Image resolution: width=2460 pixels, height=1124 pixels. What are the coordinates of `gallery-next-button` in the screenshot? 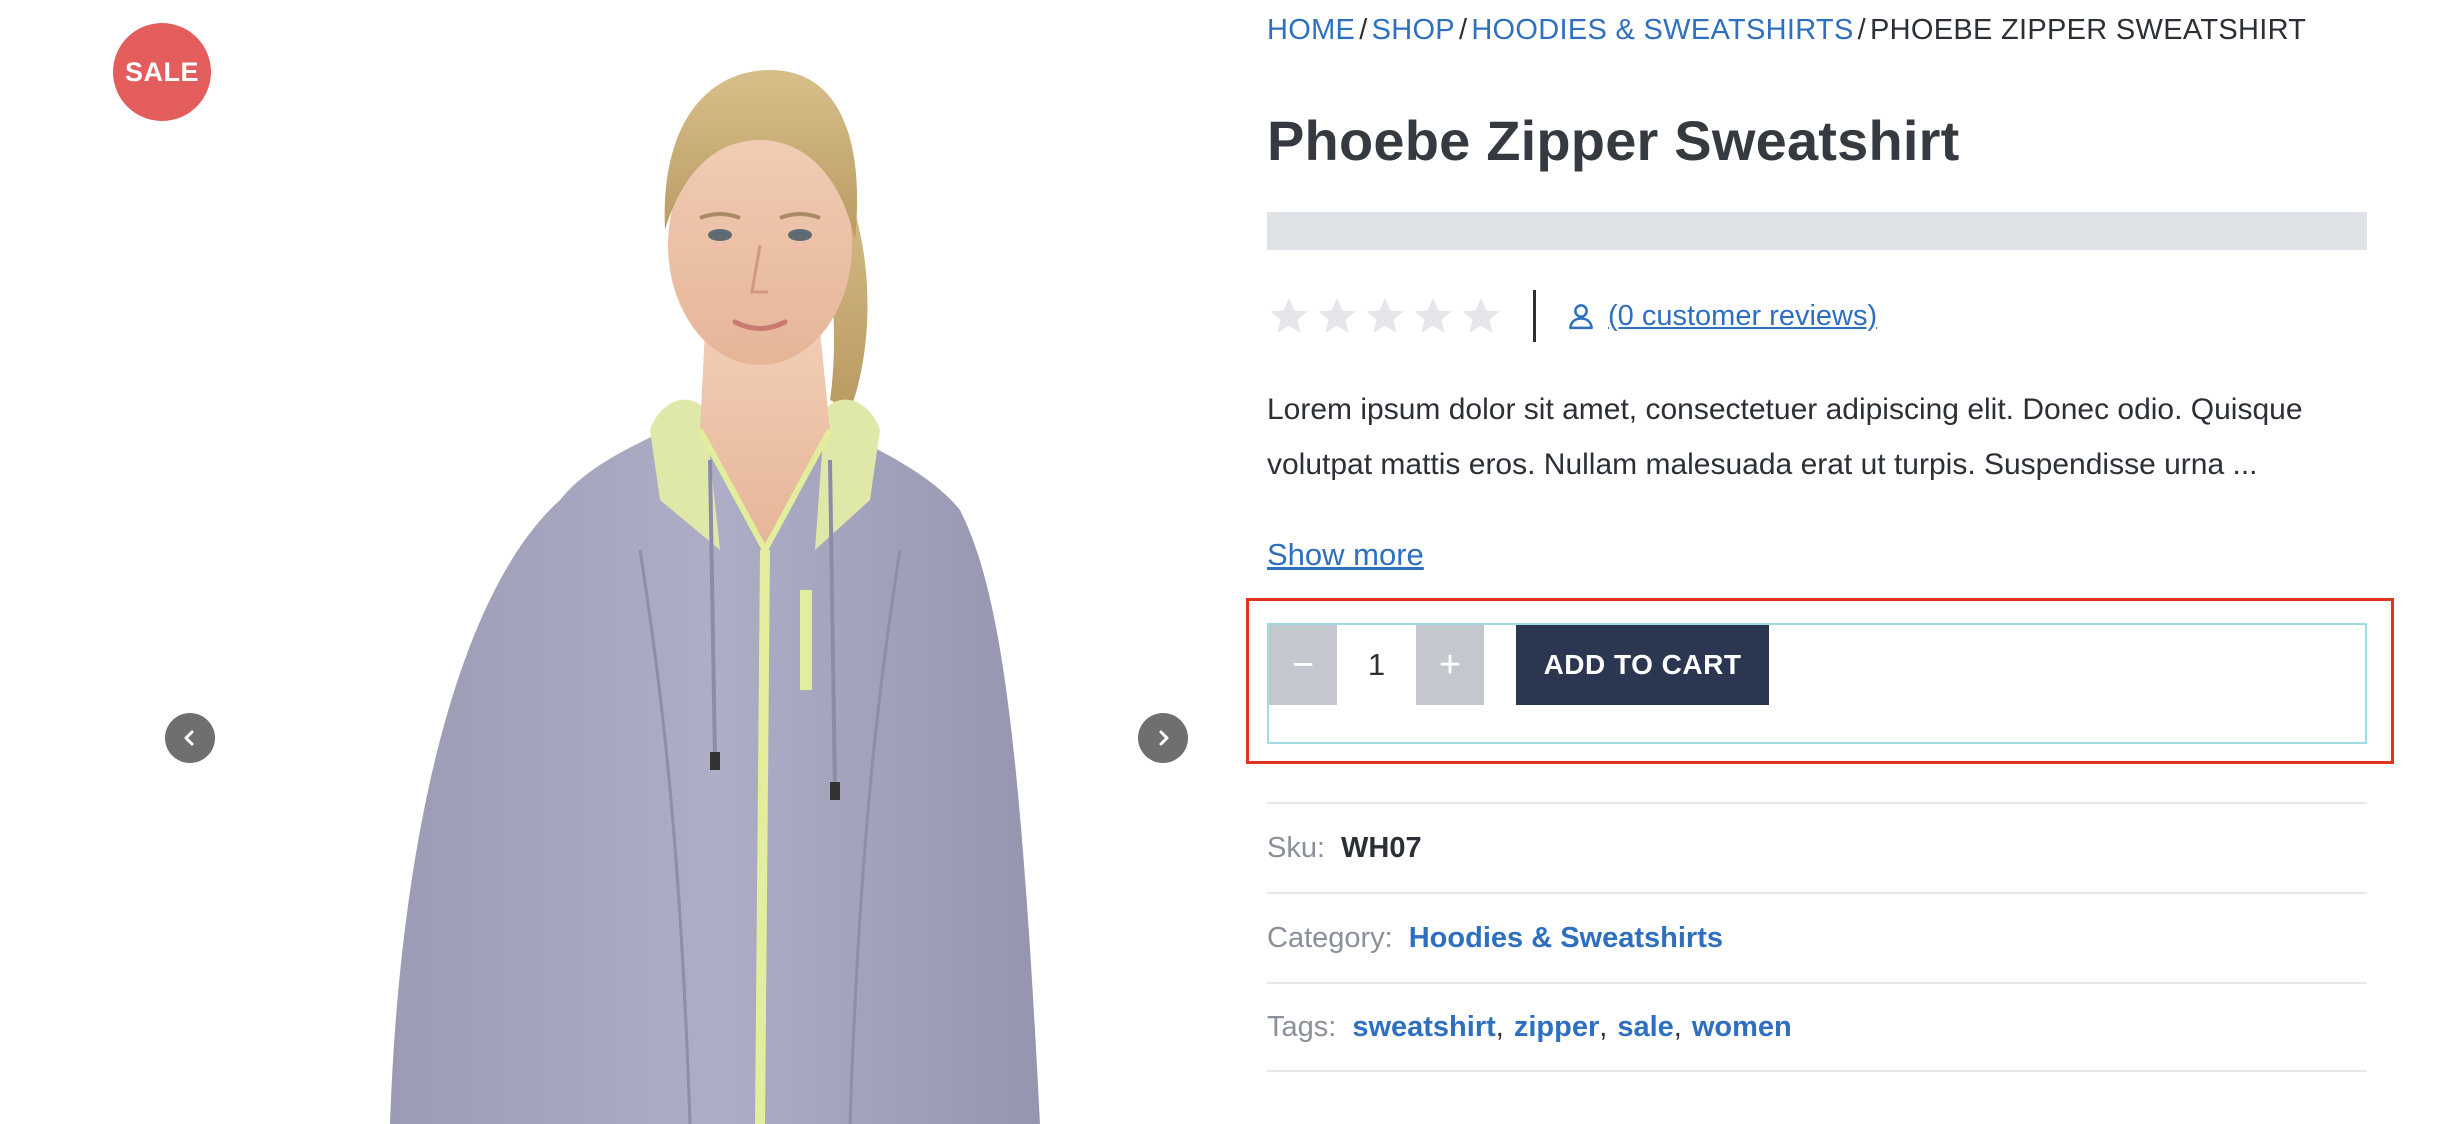 It's located at (1163, 738).